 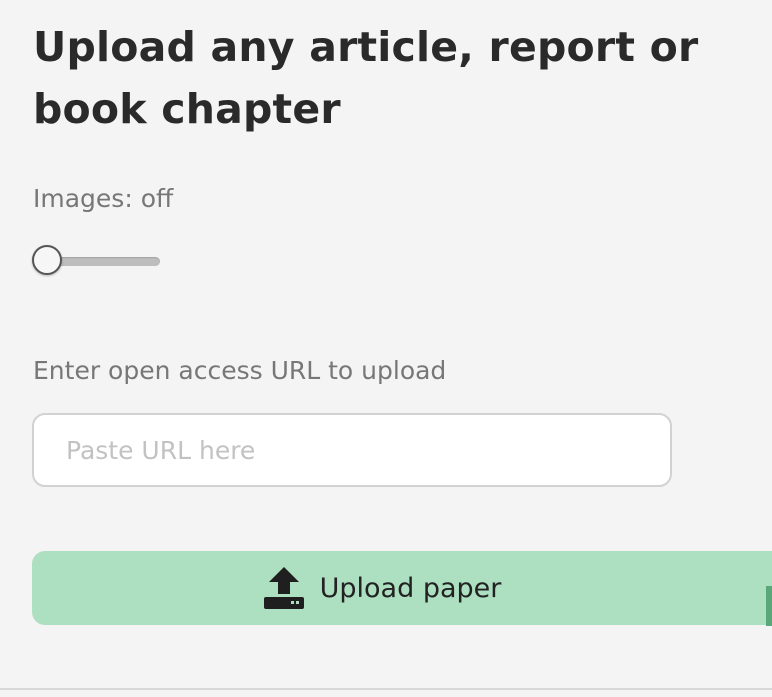 I want to click on url-field-label: Enter open access URL to upload, so click(x=240, y=370).